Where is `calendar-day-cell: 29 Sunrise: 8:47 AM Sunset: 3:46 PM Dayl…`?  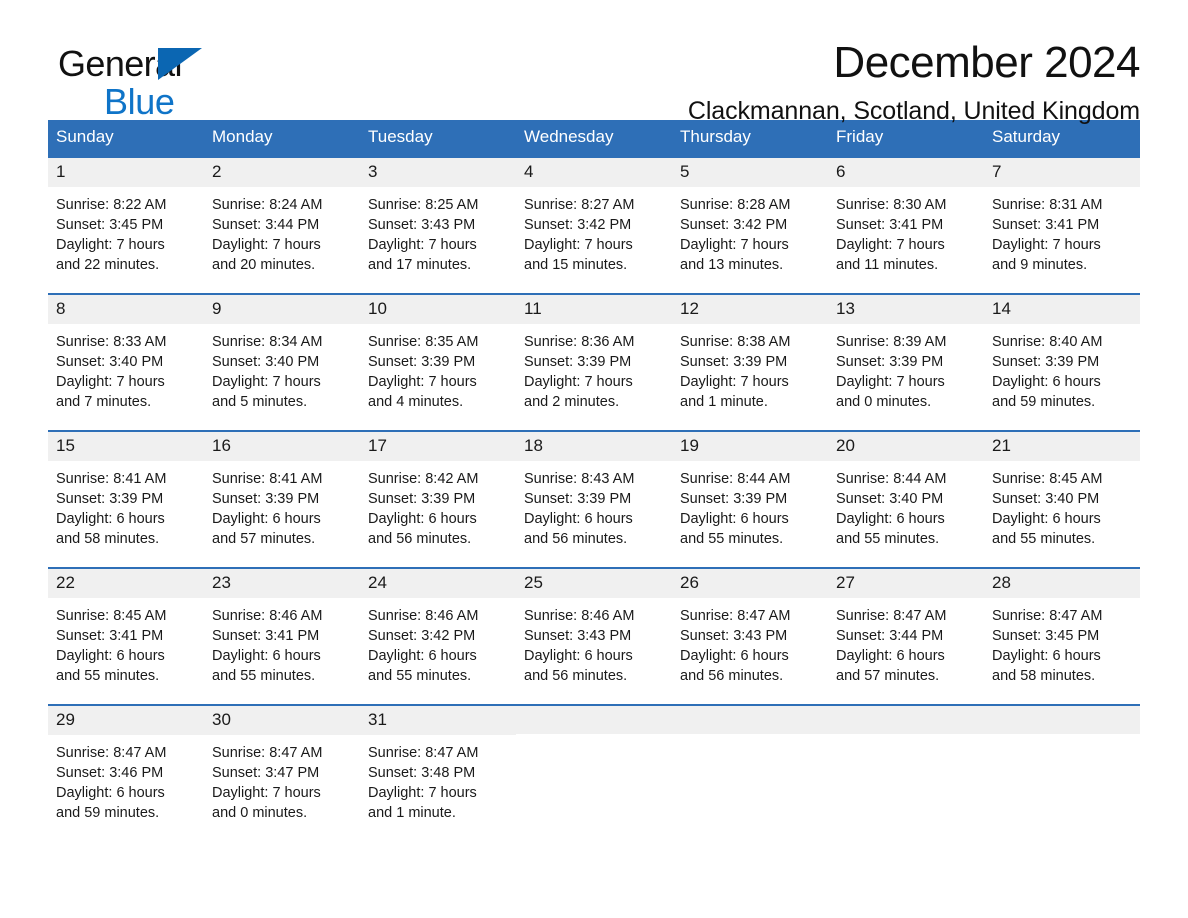 calendar-day-cell: 29 Sunrise: 8:47 AM Sunset: 3:46 PM Dayl… is located at coordinates (126, 772).